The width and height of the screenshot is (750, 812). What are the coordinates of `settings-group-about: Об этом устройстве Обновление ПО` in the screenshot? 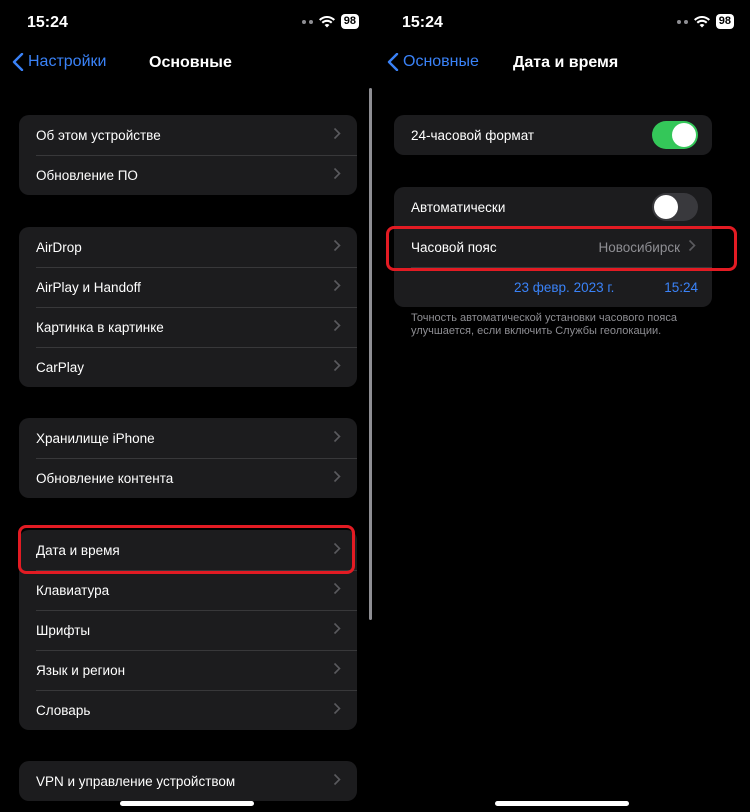 It's located at (188, 155).